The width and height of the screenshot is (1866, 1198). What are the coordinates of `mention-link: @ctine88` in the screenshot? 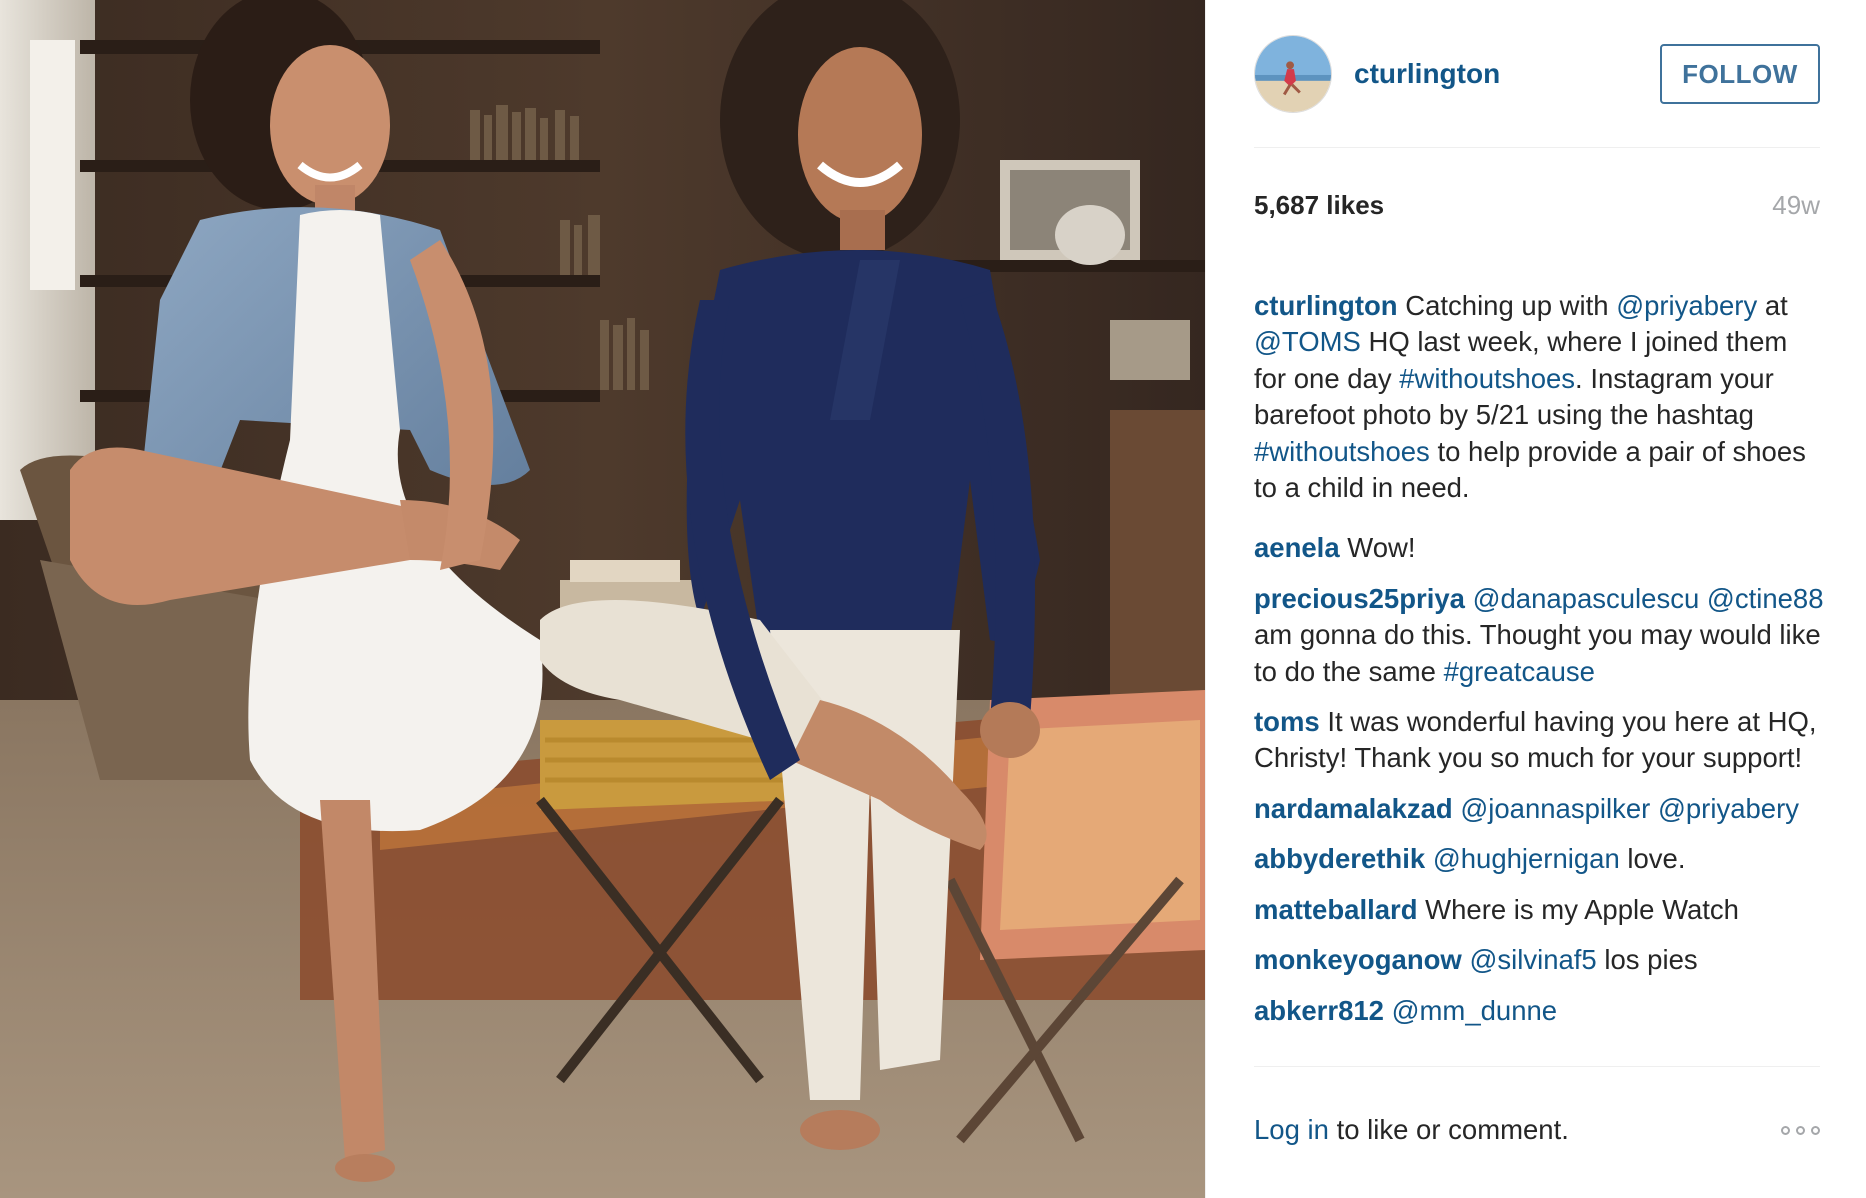 It's located at (1765, 598).